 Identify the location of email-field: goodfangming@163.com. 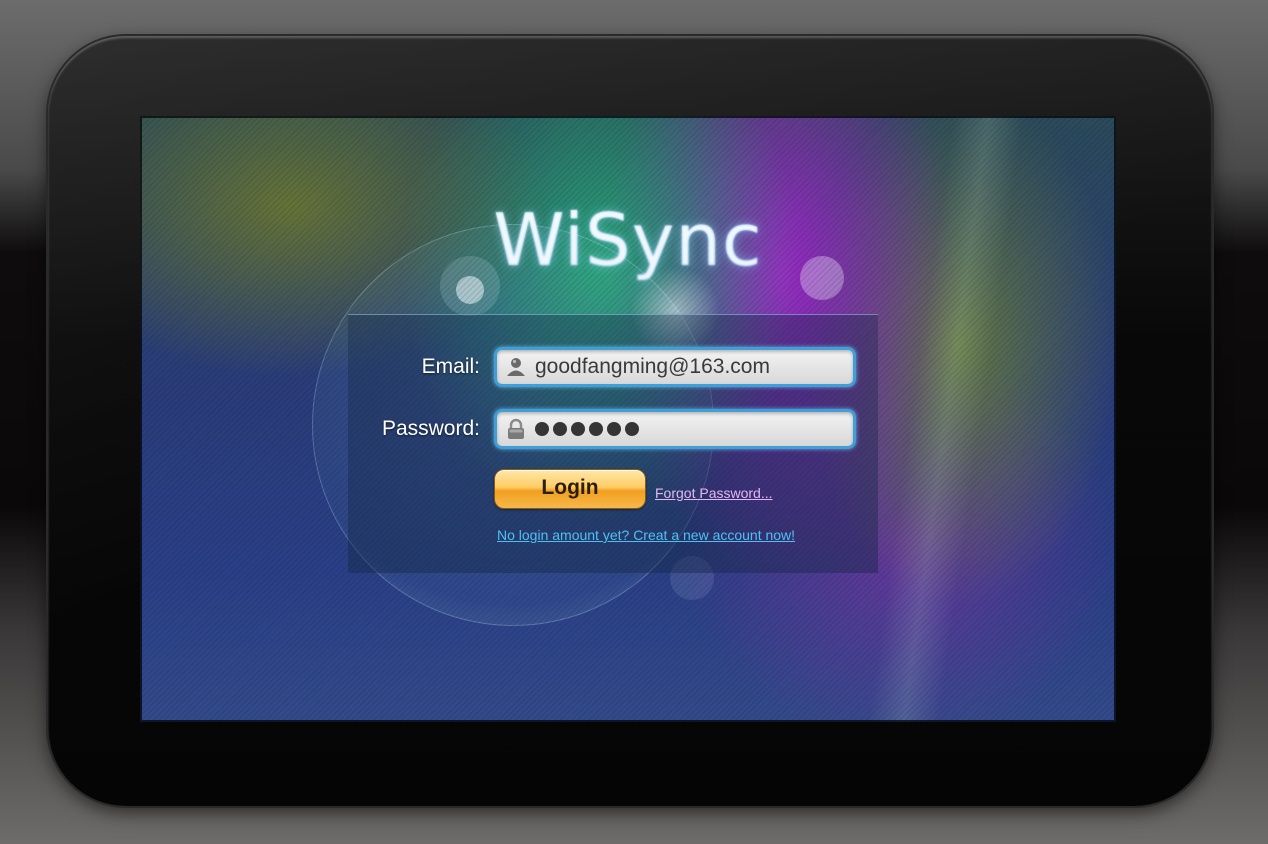
(675, 367).